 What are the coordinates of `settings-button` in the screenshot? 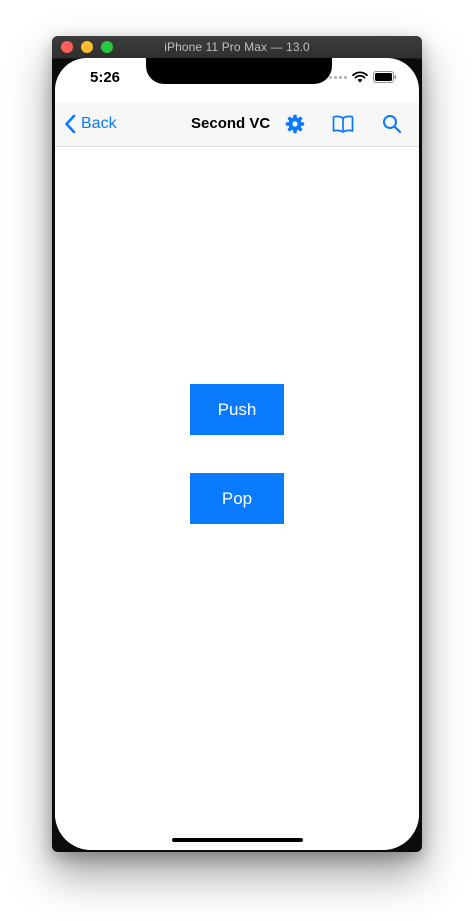 It's located at (295, 124).